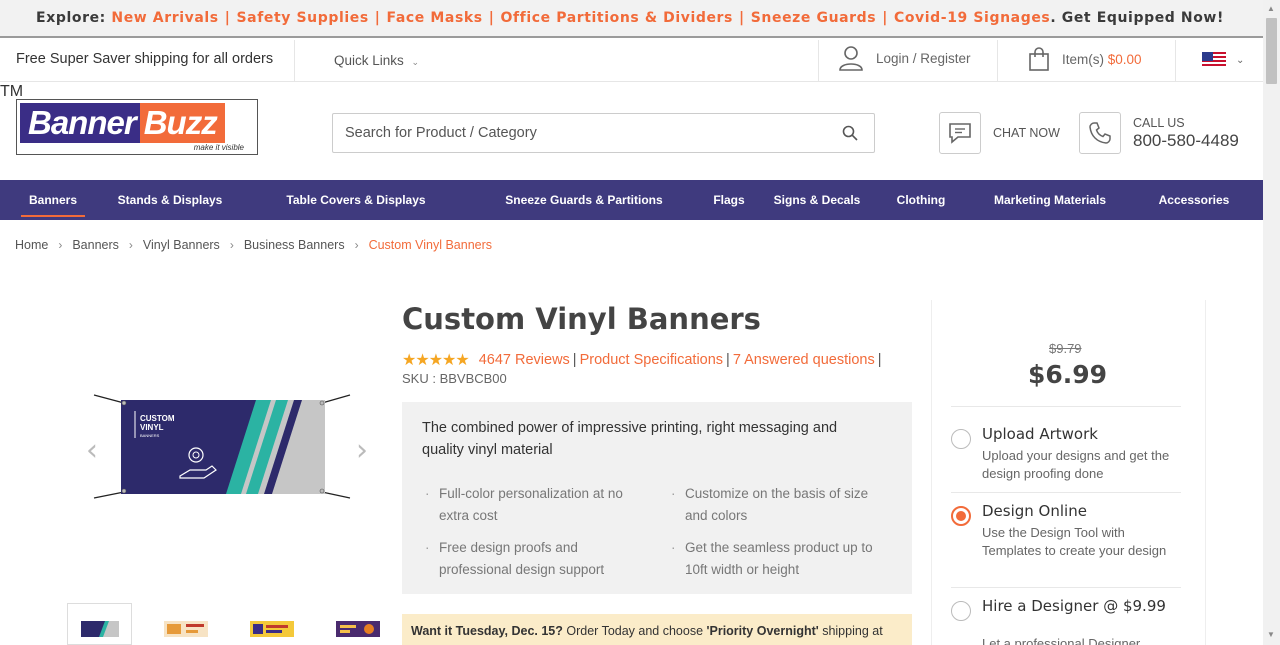 This screenshot has width=1280, height=645. What do you see at coordinates (1159, 122) in the screenshot?
I see `call-us-label: CALL US` at bounding box center [1159, 122].